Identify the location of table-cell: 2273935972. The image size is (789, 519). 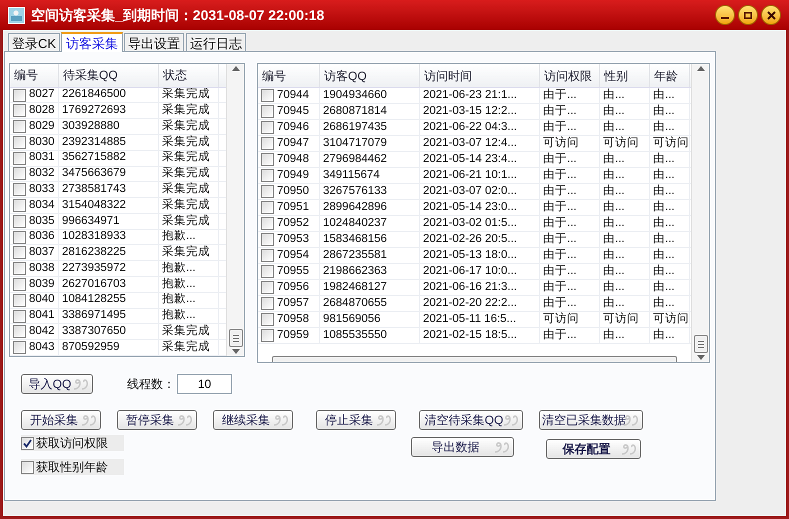
(94, 268).